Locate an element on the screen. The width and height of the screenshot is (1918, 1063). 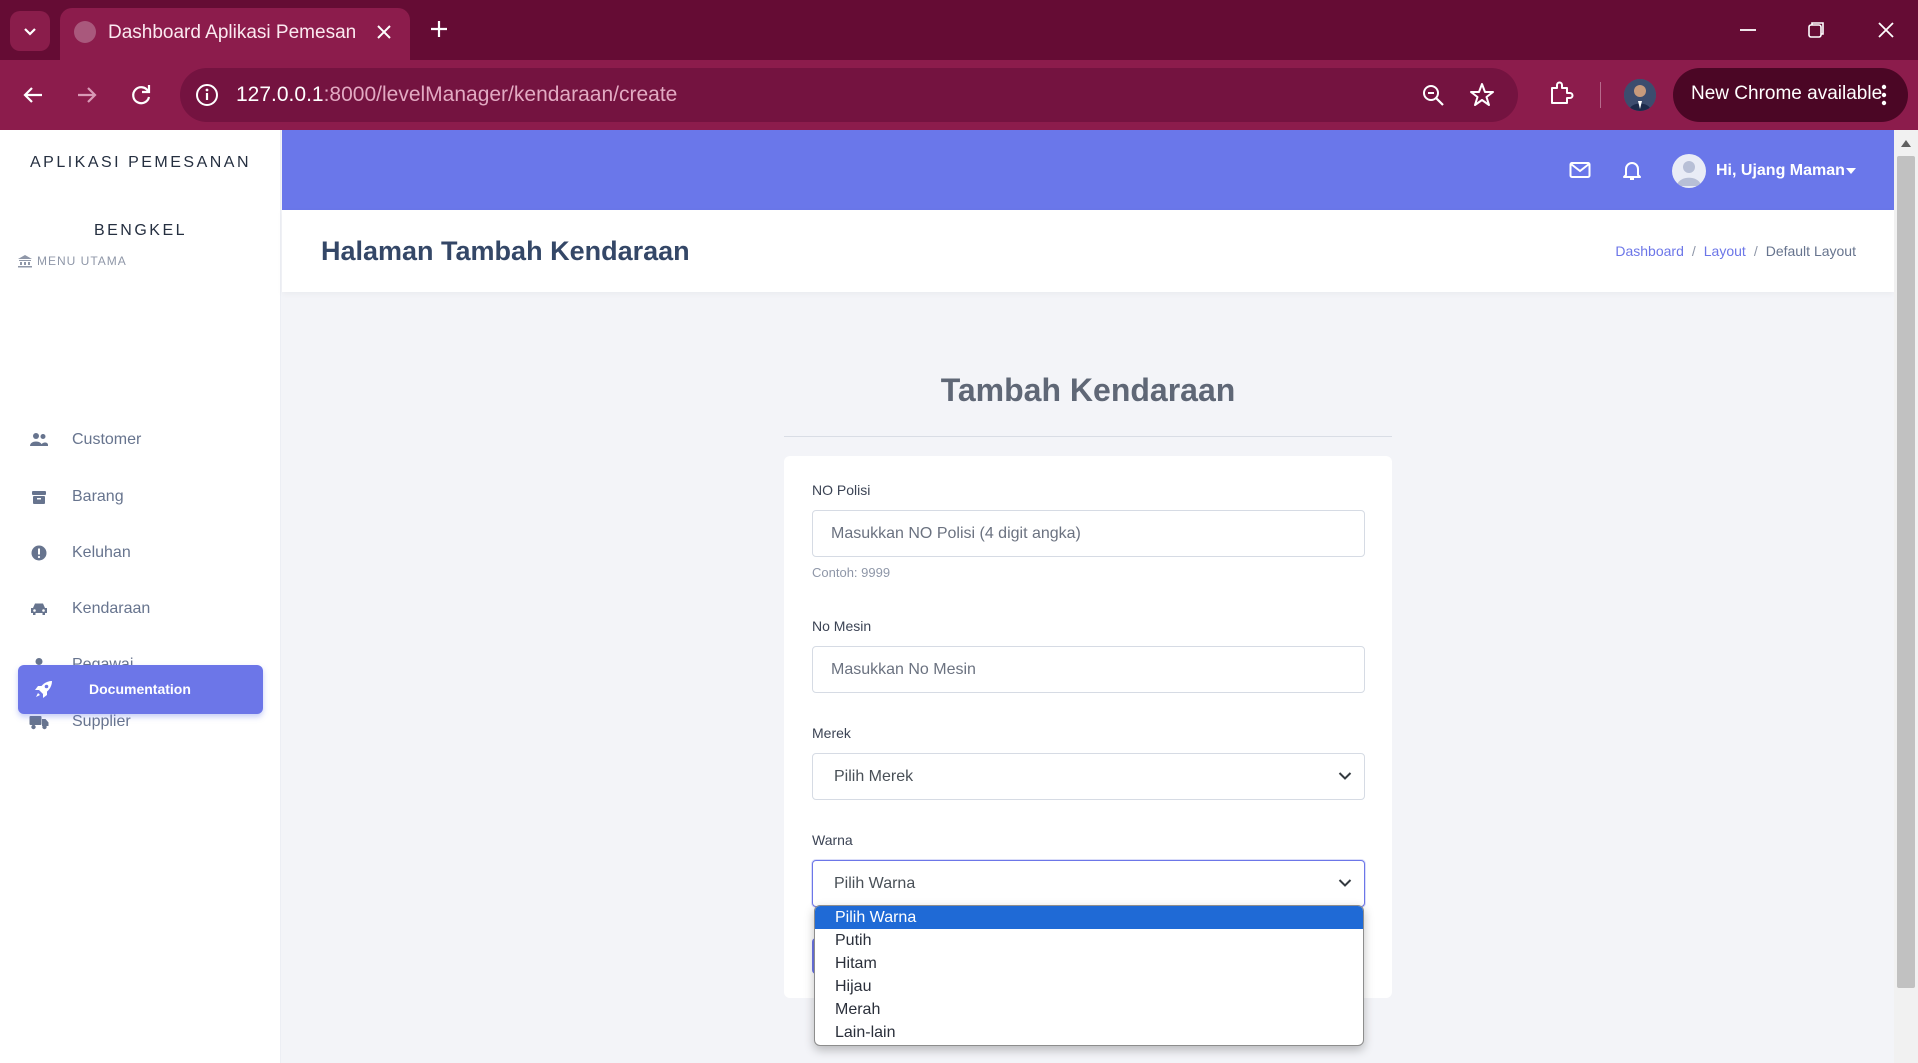
mail-icon is located at coordinates (1580, 170).